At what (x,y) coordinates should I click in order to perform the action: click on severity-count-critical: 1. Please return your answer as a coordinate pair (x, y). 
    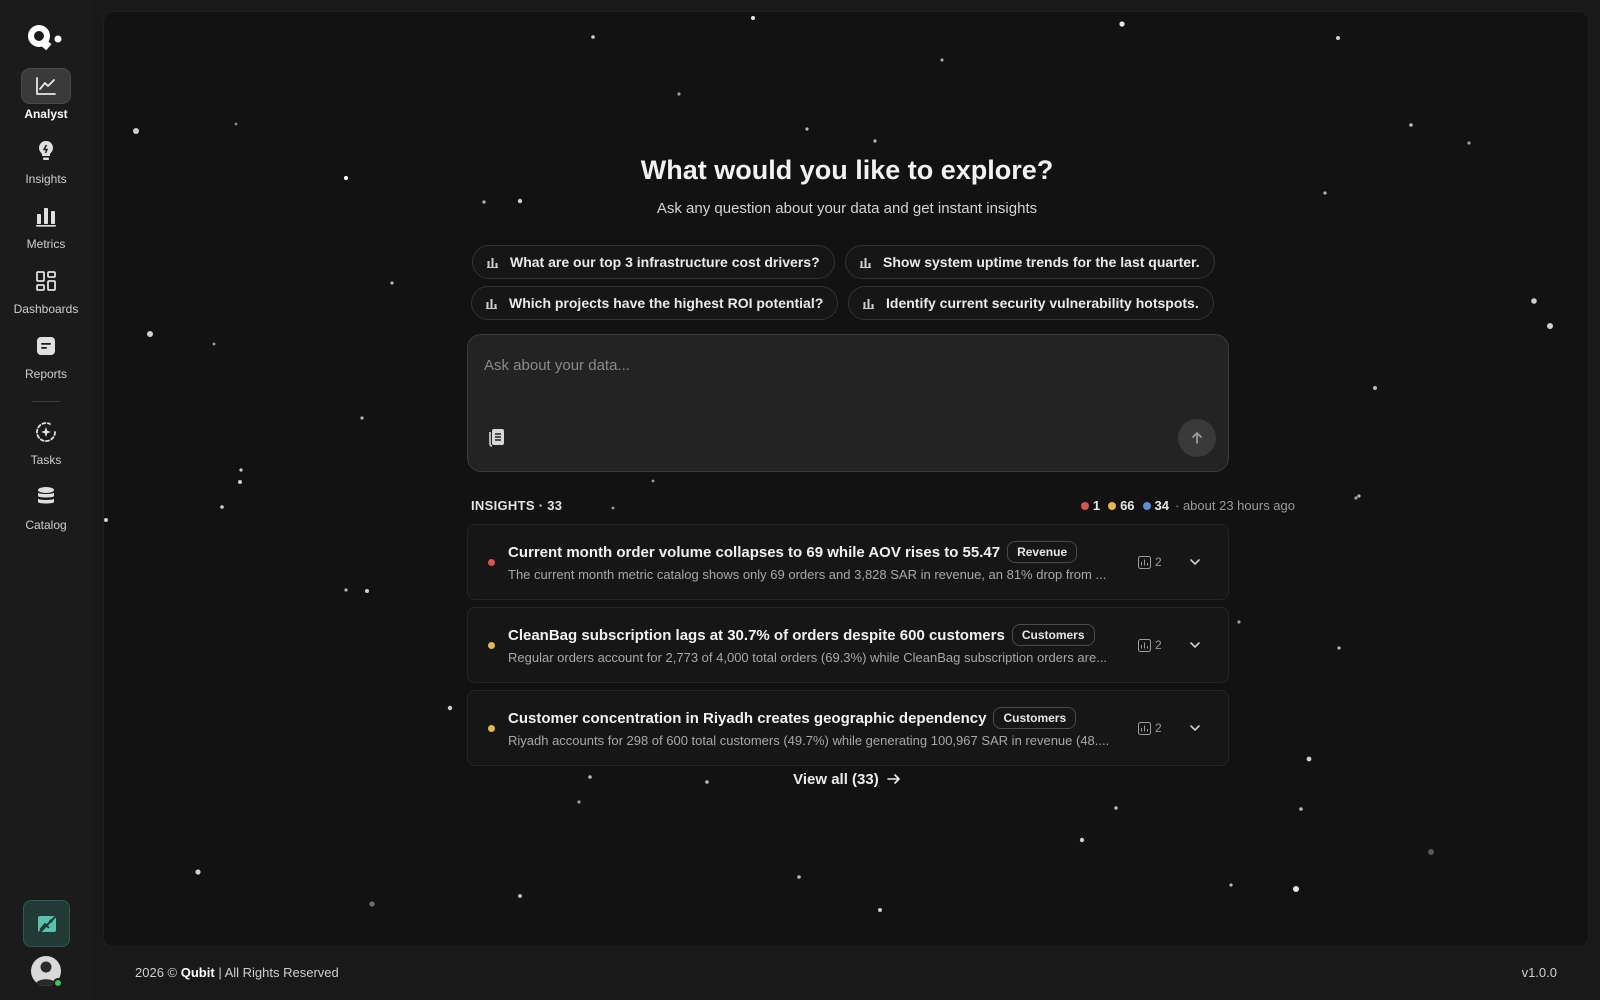
    Looking at the image, I should click on (1090, 505).